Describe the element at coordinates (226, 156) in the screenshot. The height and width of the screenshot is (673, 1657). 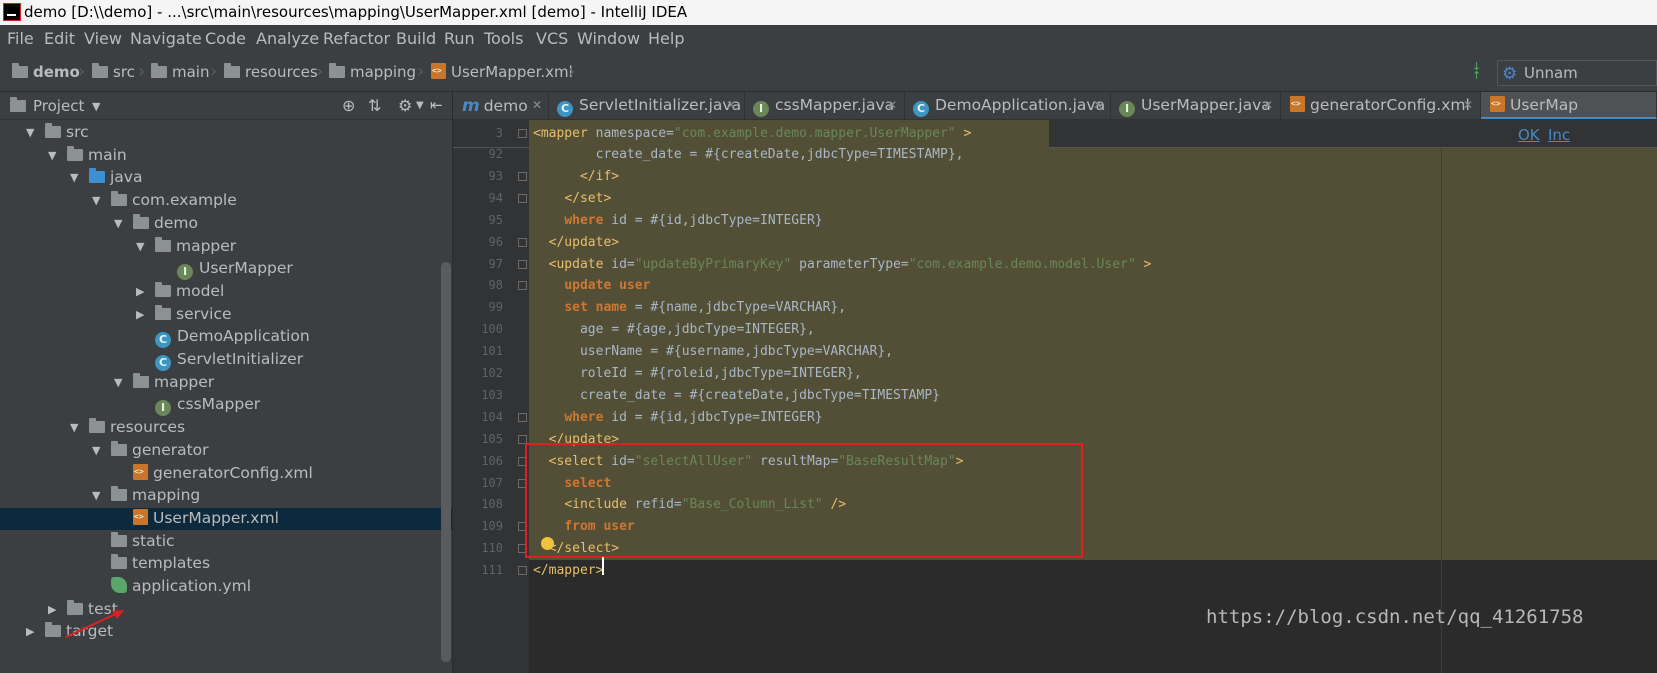
I see `tree-item-main: ▼ main` at that location.